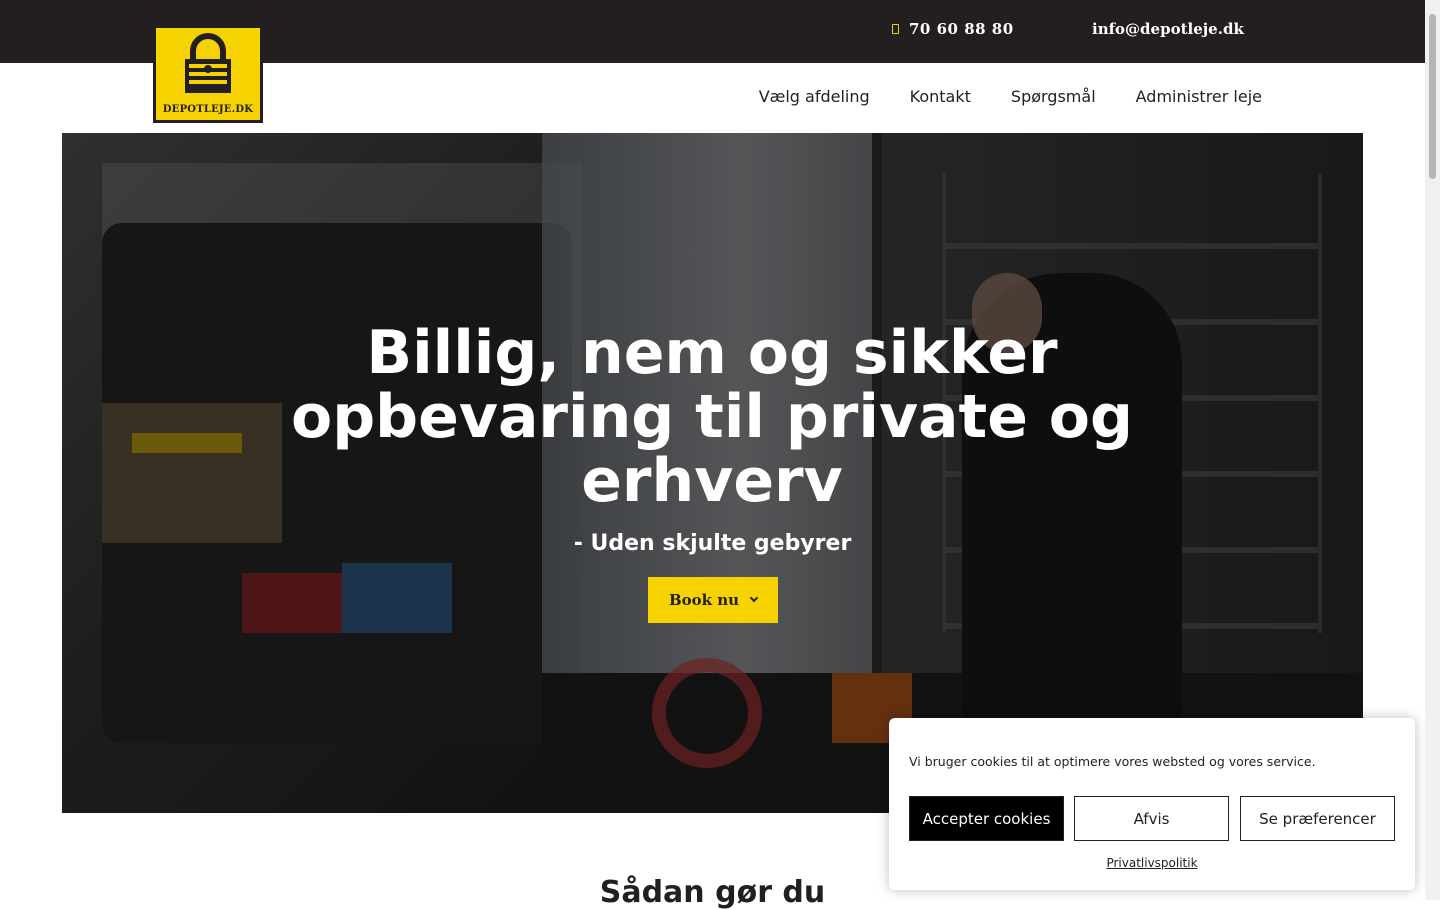  I want to click on scrollbar-thumb, so click(1432, 96).